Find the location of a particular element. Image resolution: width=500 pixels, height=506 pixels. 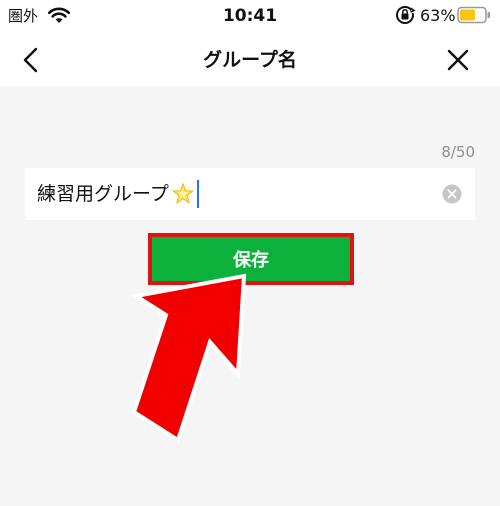

save-button: 保存 is located at coordinates (251, 259).